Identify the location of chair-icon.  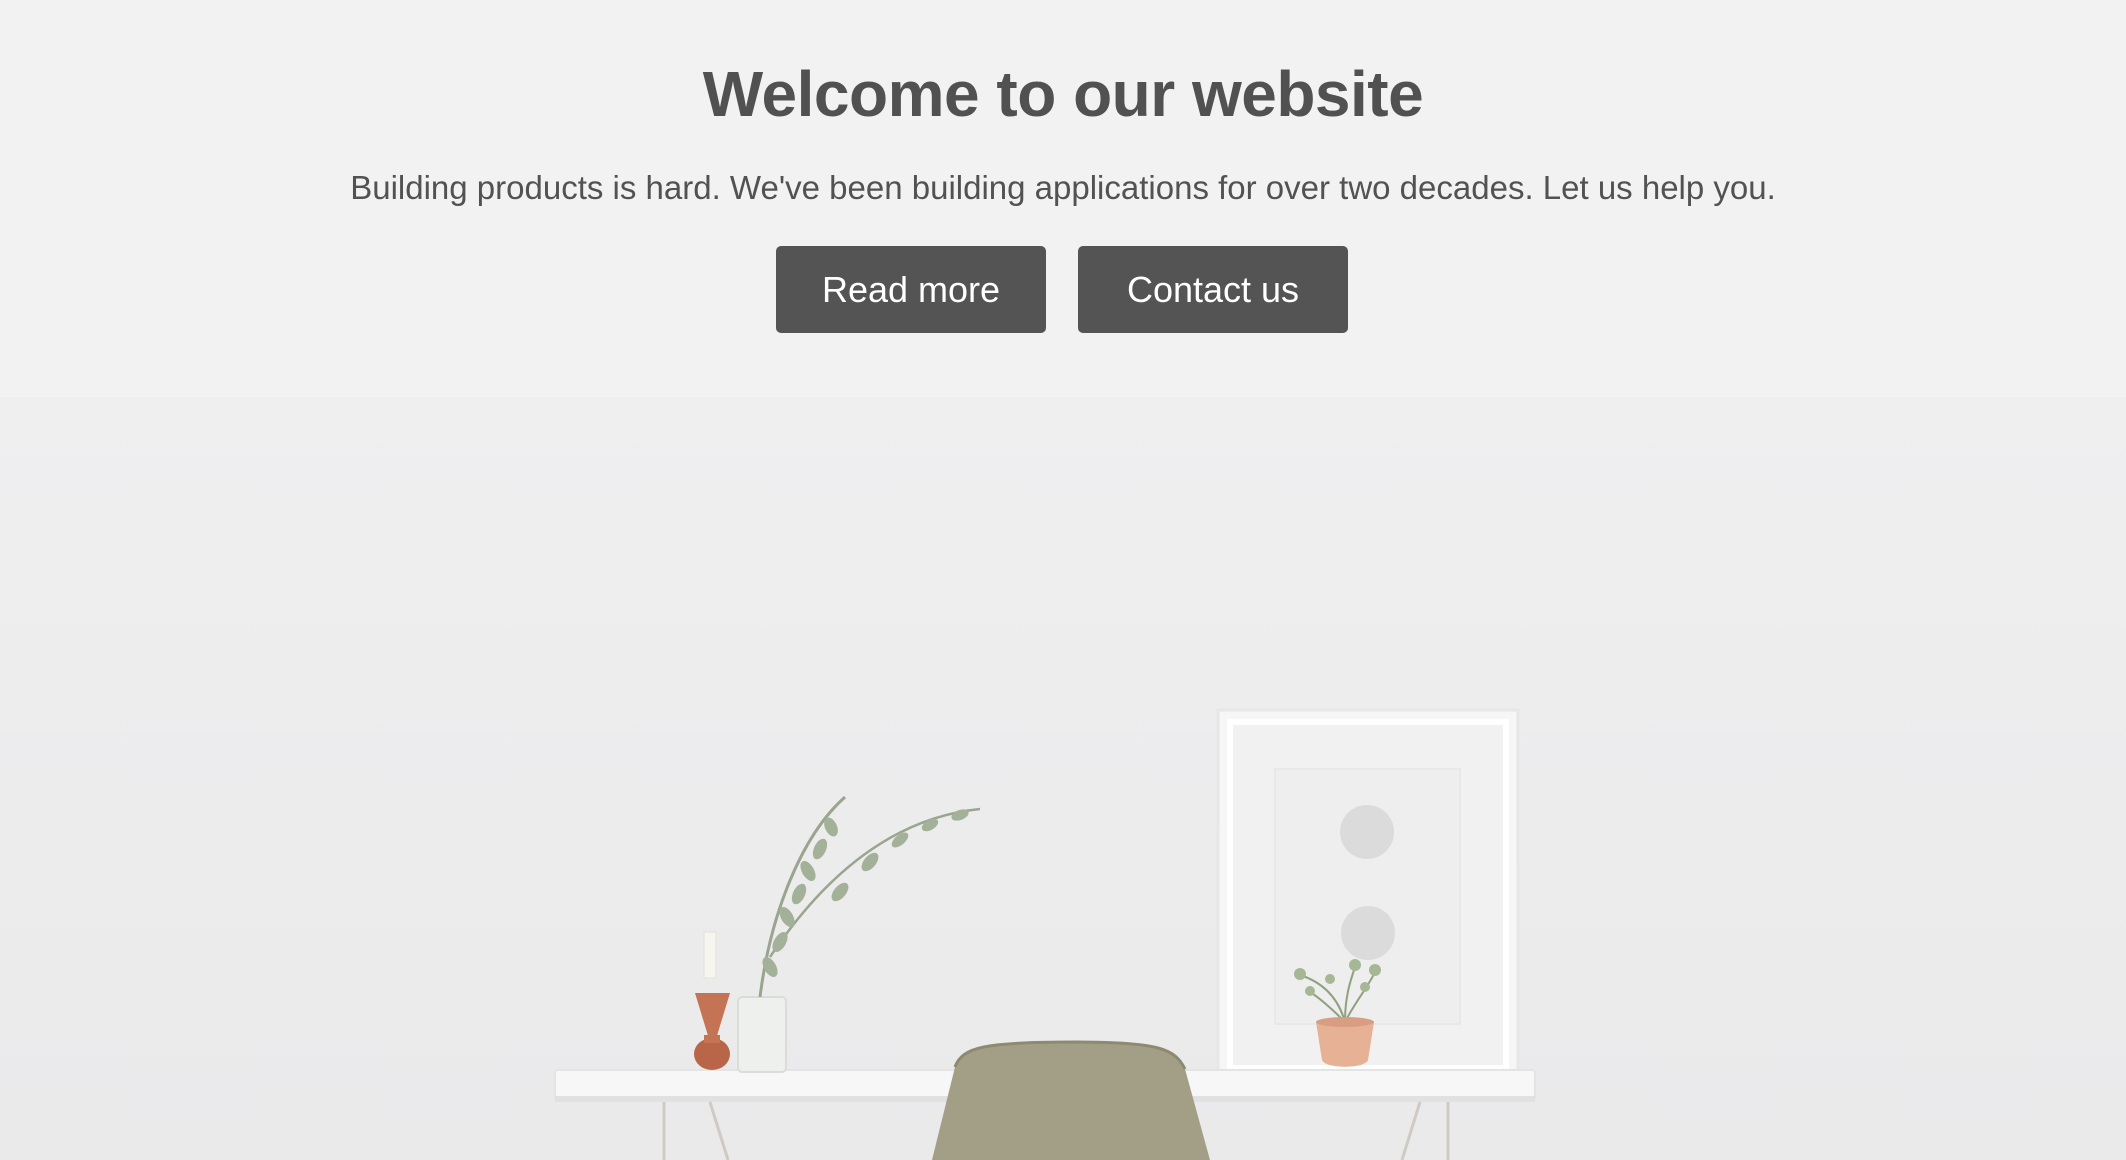
(1071, 1100).